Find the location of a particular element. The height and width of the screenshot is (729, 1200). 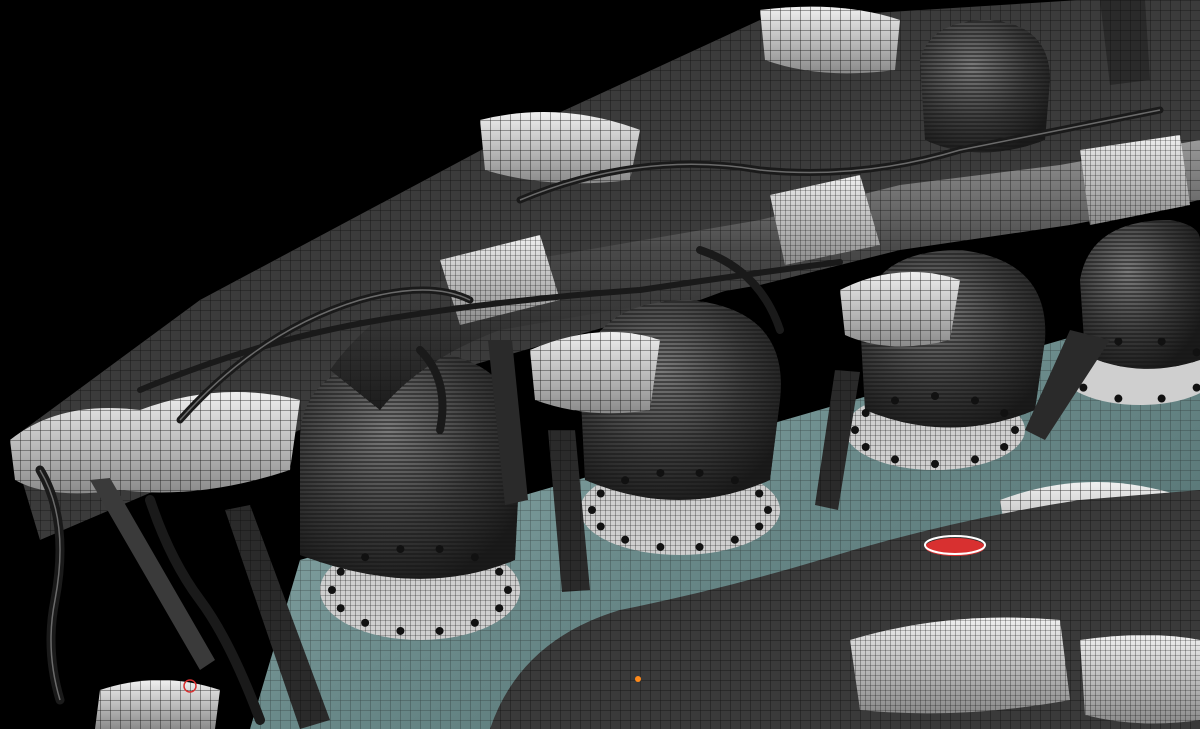

vertex-marker is located at coordinates (638, 679).